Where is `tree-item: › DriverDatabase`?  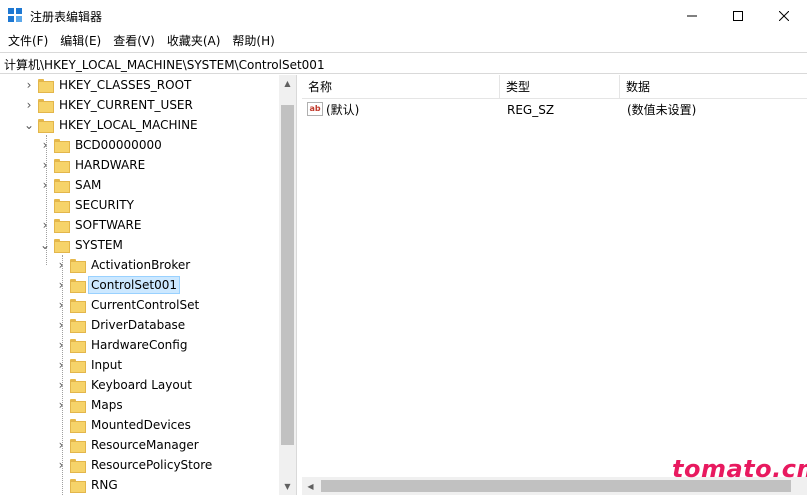 tree-item: › DriverDatabase is located at coordinates (120, 325).